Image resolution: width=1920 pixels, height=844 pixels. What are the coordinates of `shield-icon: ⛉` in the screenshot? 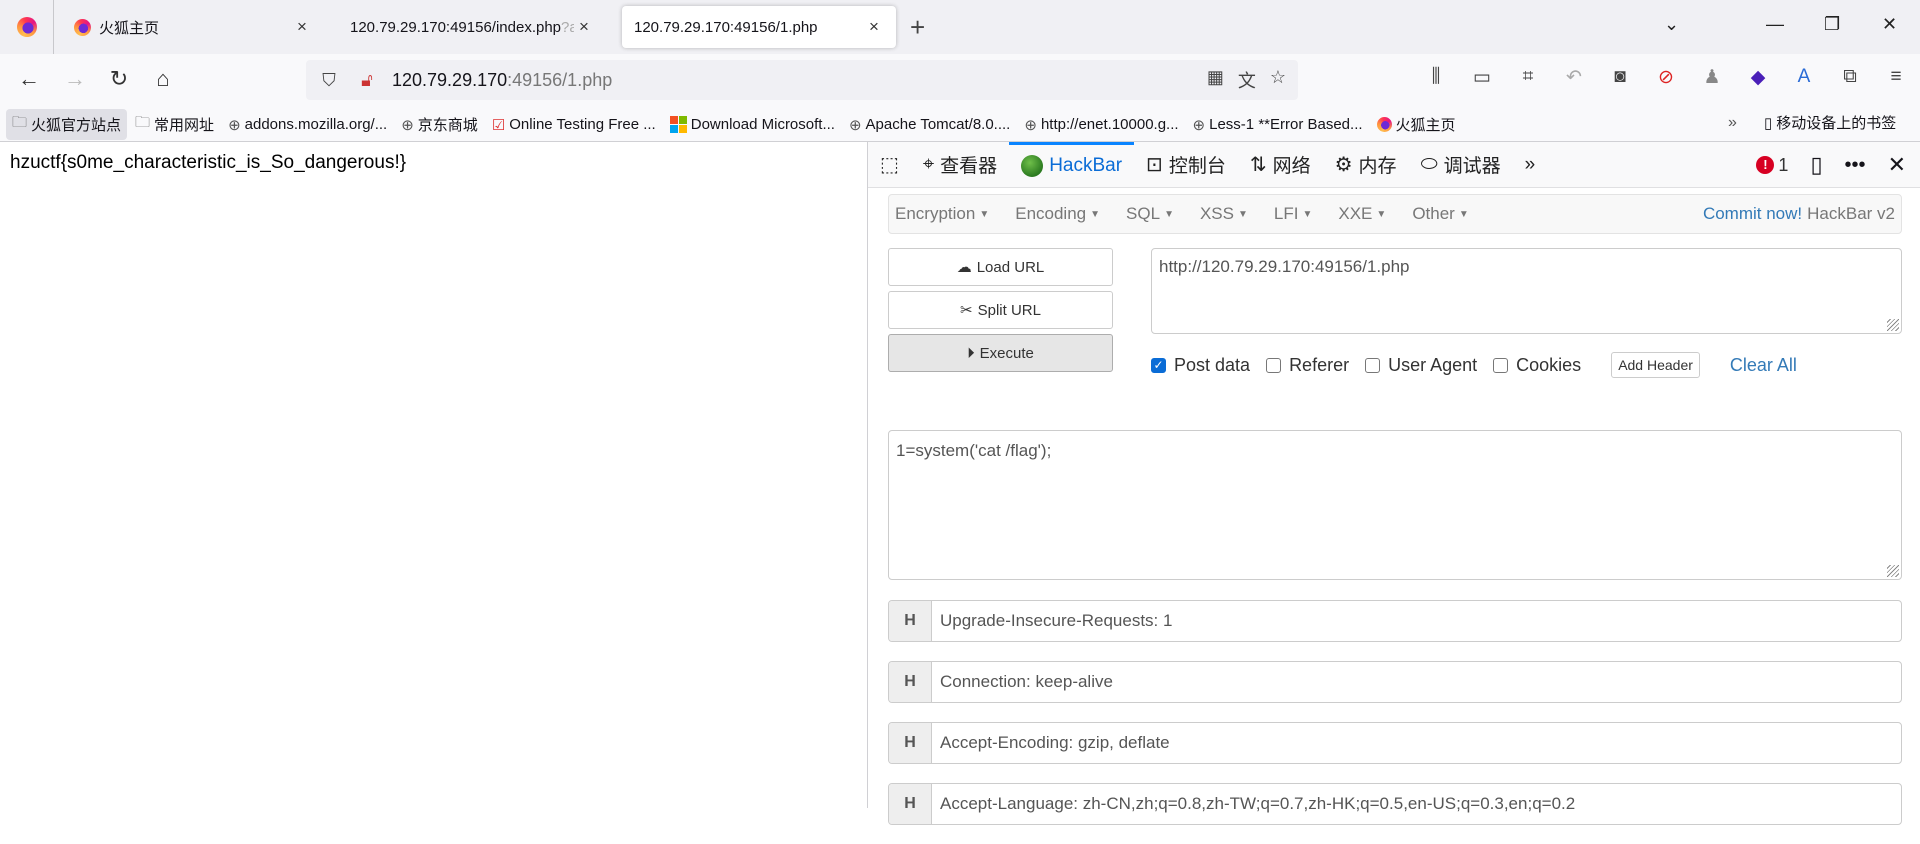 It's located at (329, 80).